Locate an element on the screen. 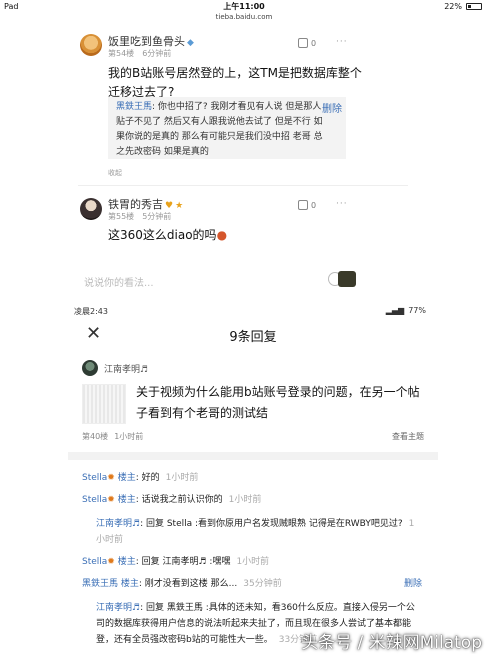  section-divider is located at coordinates (253, 456).